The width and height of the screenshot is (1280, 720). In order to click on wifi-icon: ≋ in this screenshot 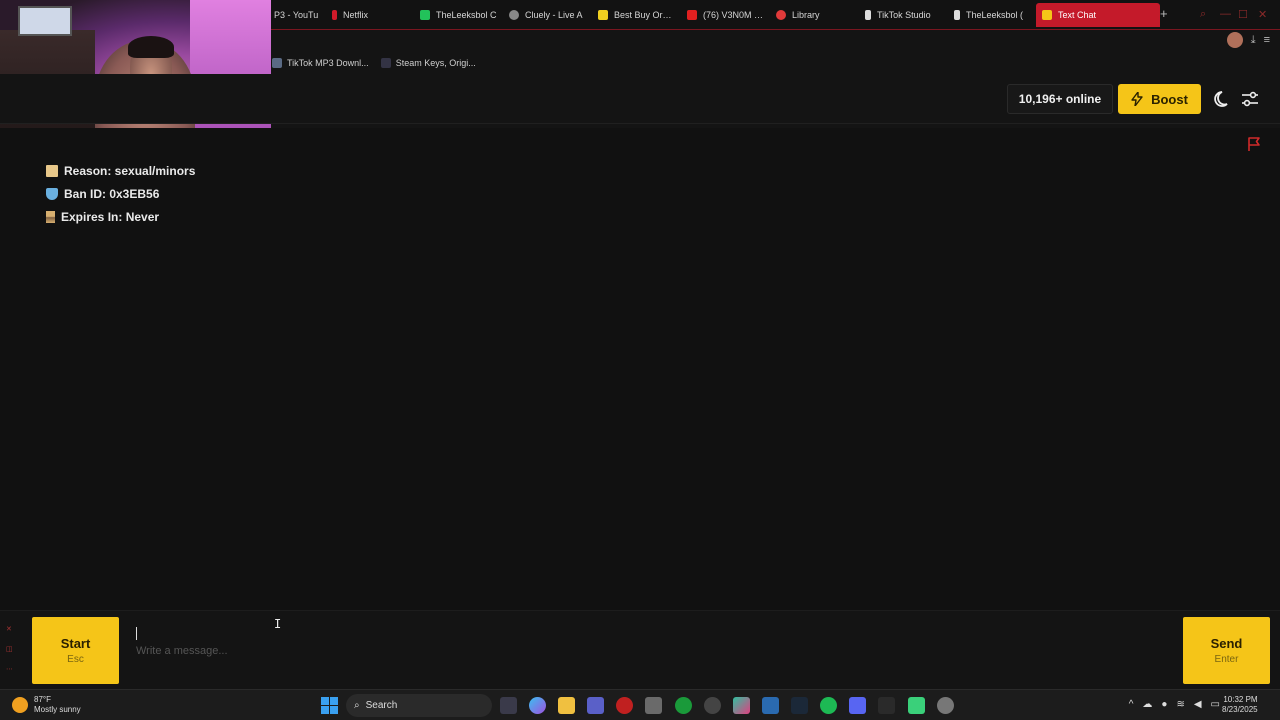, I will do `click(1180, 704)`.